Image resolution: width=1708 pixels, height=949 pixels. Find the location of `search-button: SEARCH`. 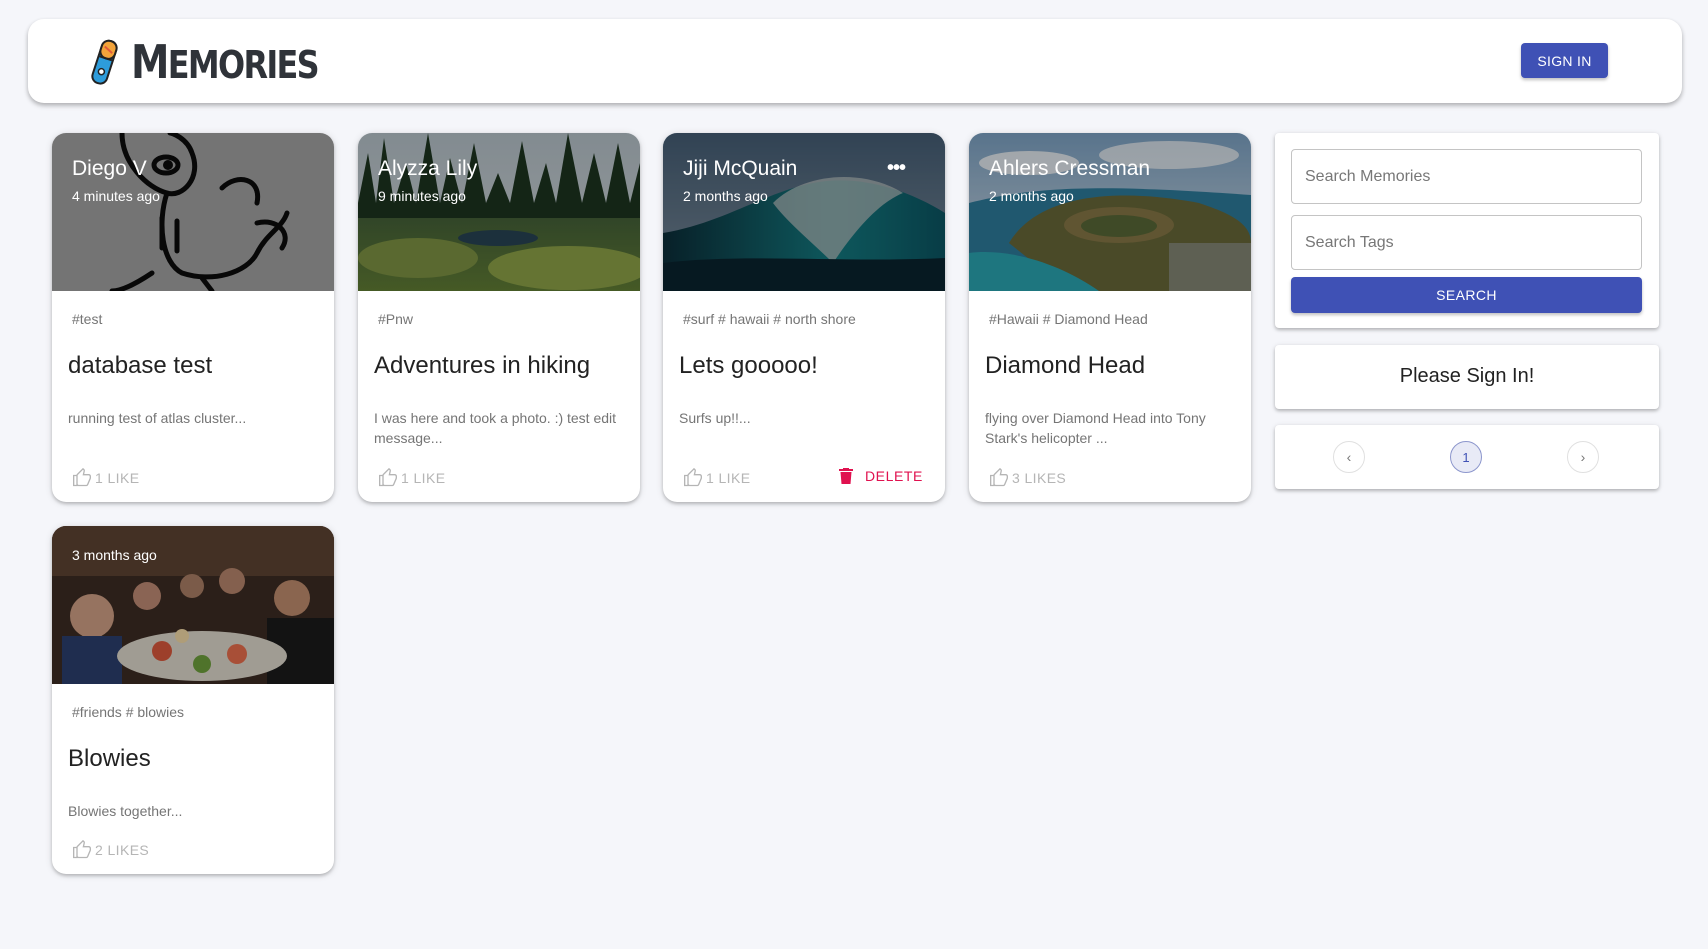

search-button: SEARCH is located at coordinates (1466, 295).